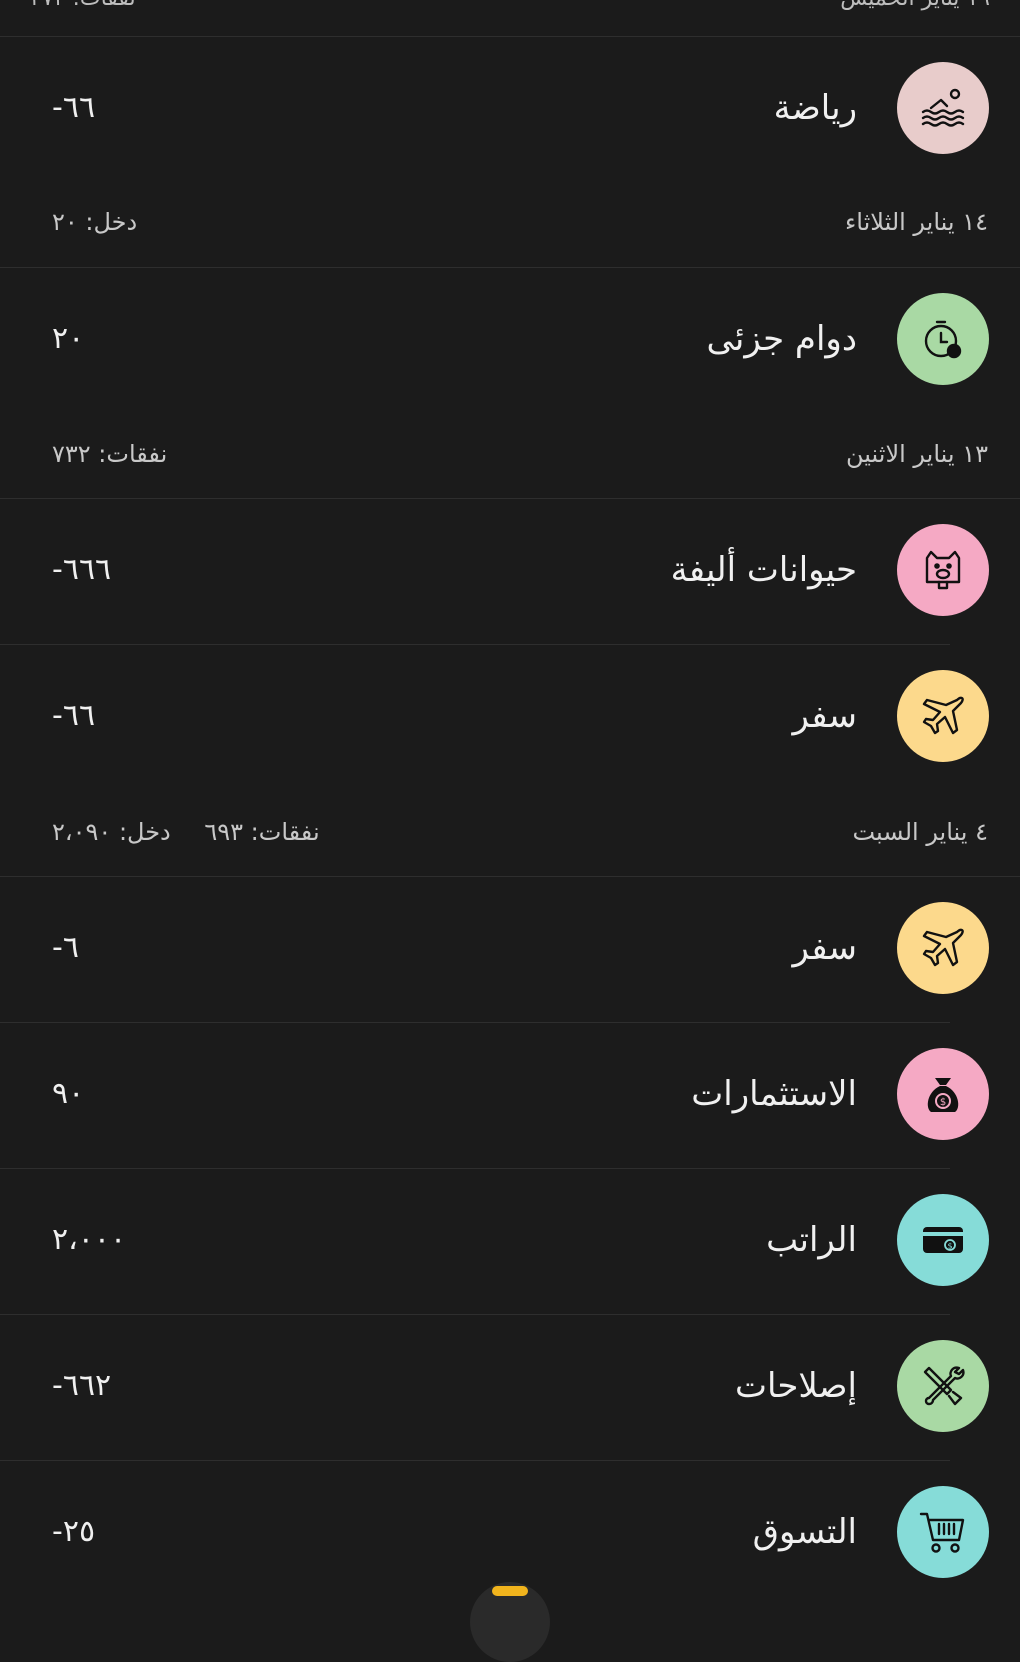 This screenshot has width=1020, height=1662. I want to click on expense-total: نفقات: ٦٩٣, so click(262, 832).